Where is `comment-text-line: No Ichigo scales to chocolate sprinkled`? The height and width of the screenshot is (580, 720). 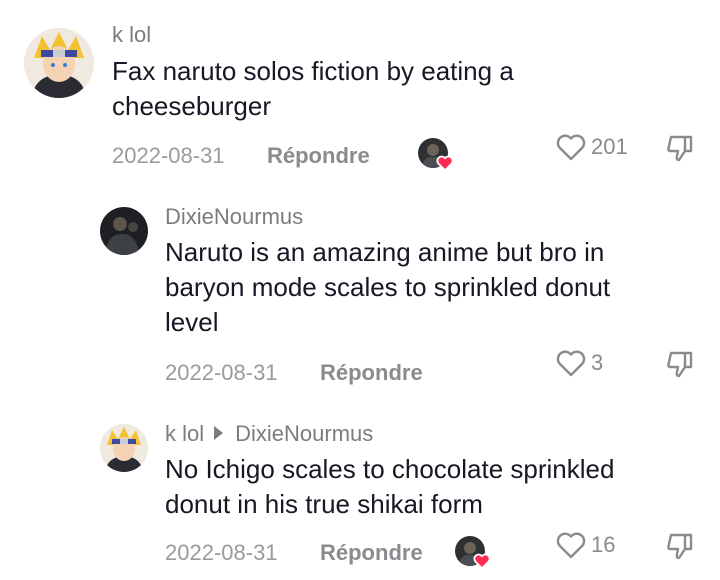 comment-text-line: No Ichigo scales to chocolate sprinkled is located at coordinates (390, 469).